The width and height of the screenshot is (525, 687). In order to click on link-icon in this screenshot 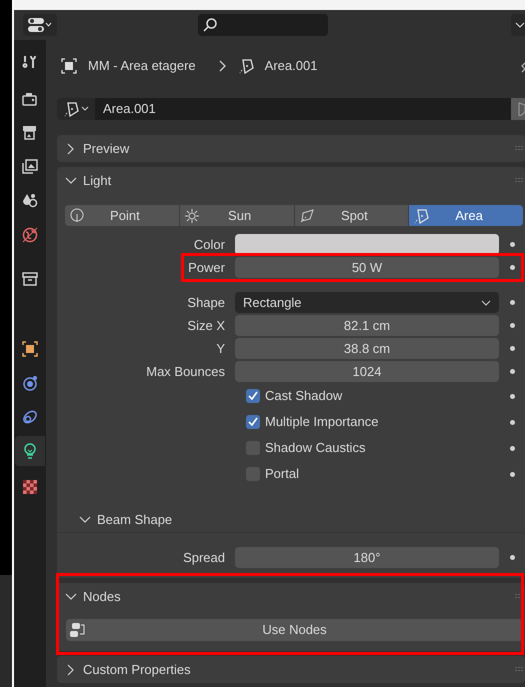, I will do `click(30, 417)`.